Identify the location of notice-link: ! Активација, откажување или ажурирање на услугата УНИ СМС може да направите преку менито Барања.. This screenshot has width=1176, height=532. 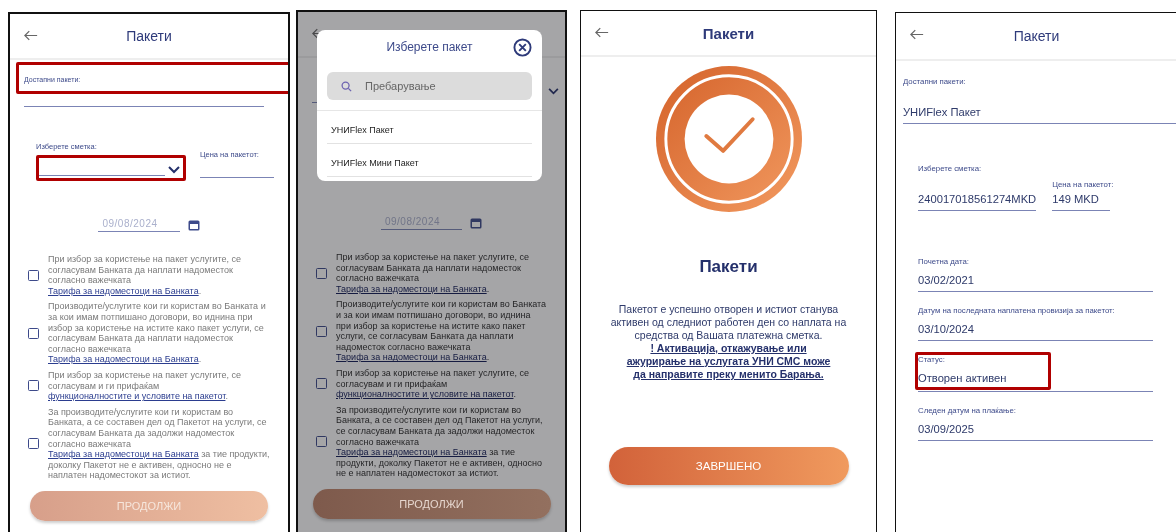
(728, 361).